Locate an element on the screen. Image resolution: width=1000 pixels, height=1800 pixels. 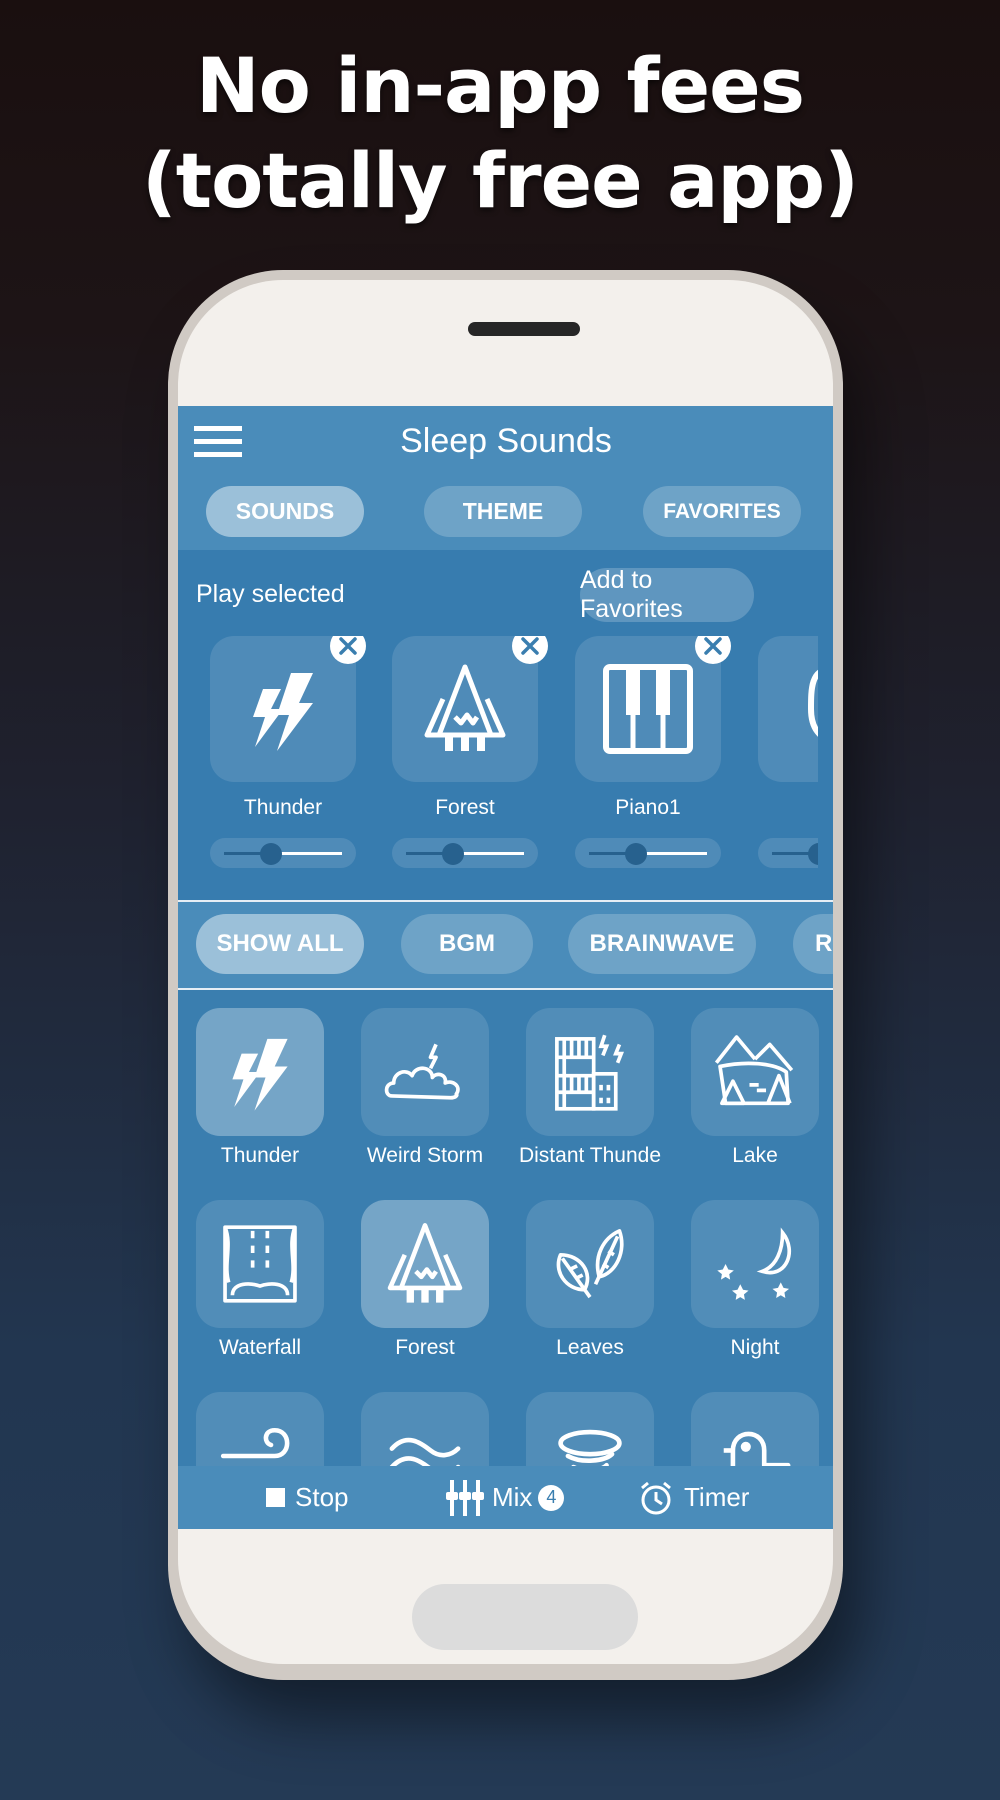
partial-icon is located at coordinates (812, 703).